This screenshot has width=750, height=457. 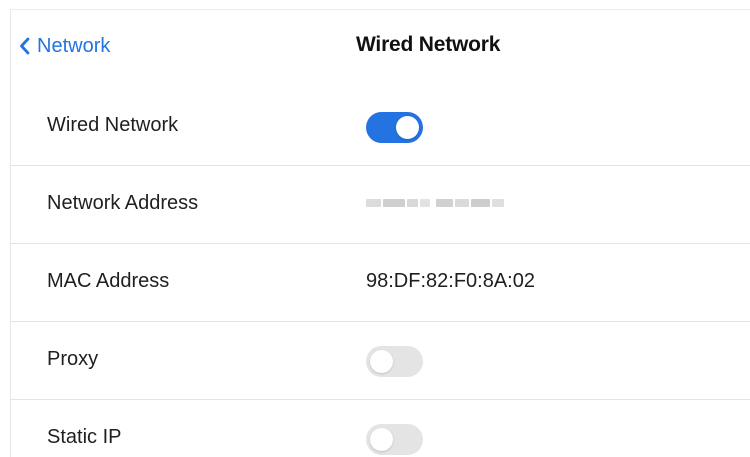 What do you see at coordinates (84, 437) in the screenshot?
I see `setting-label: Static IP` at bounding box center [84, 437].